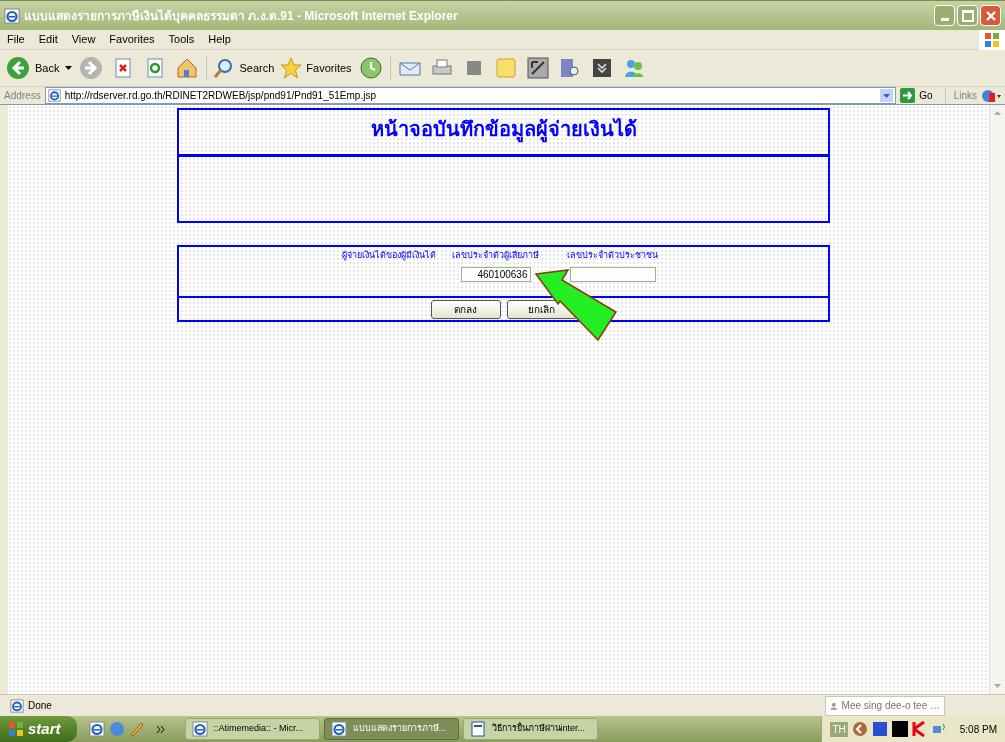 The width and height of the screenshot is (1005, 742). Describe the element at coordinates (899, 729) in the screenshot. I see `square-icon` at that location.